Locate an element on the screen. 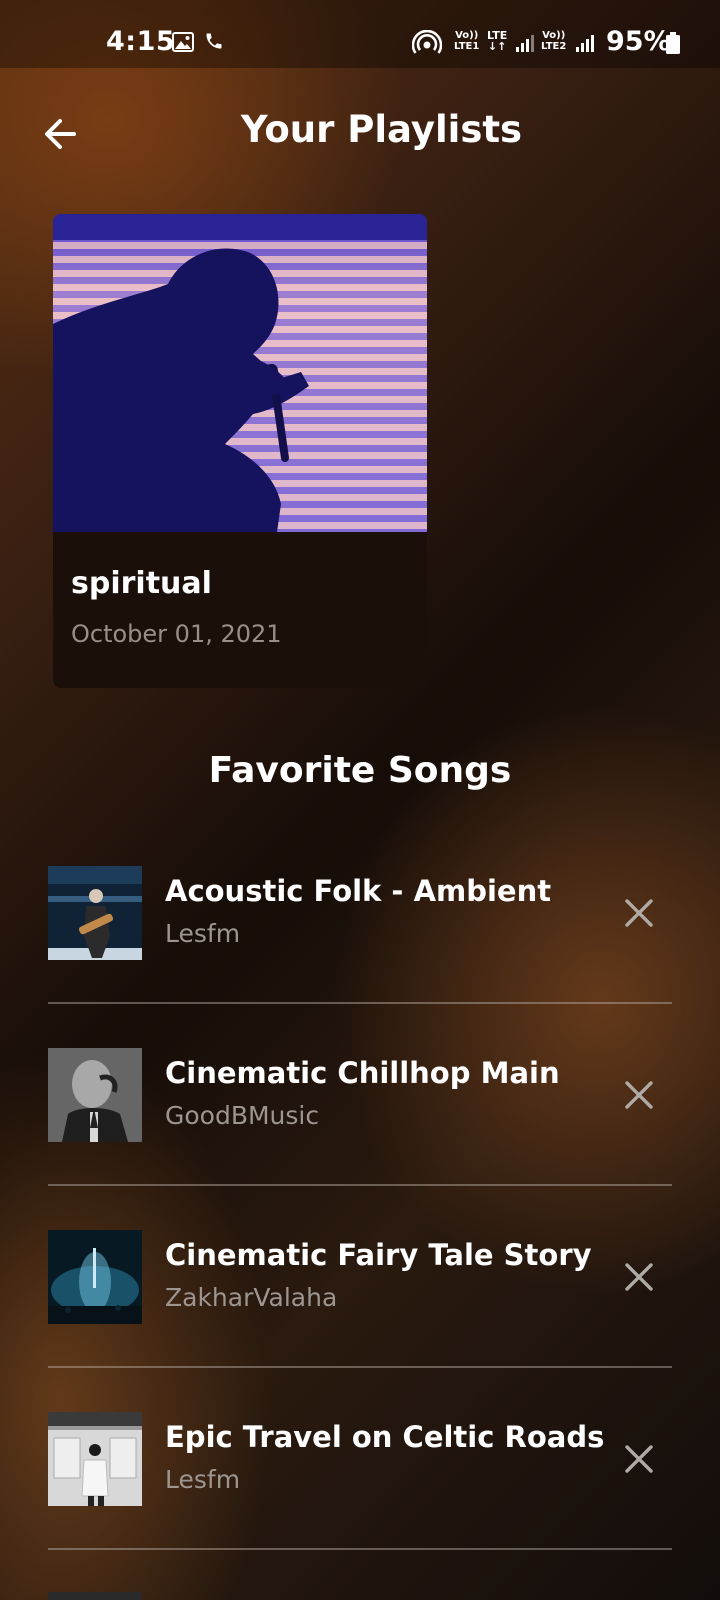 This screenshot has height=1600, width=720. playlist-date: October 01, 2021 is located at coordinates (176, 634).